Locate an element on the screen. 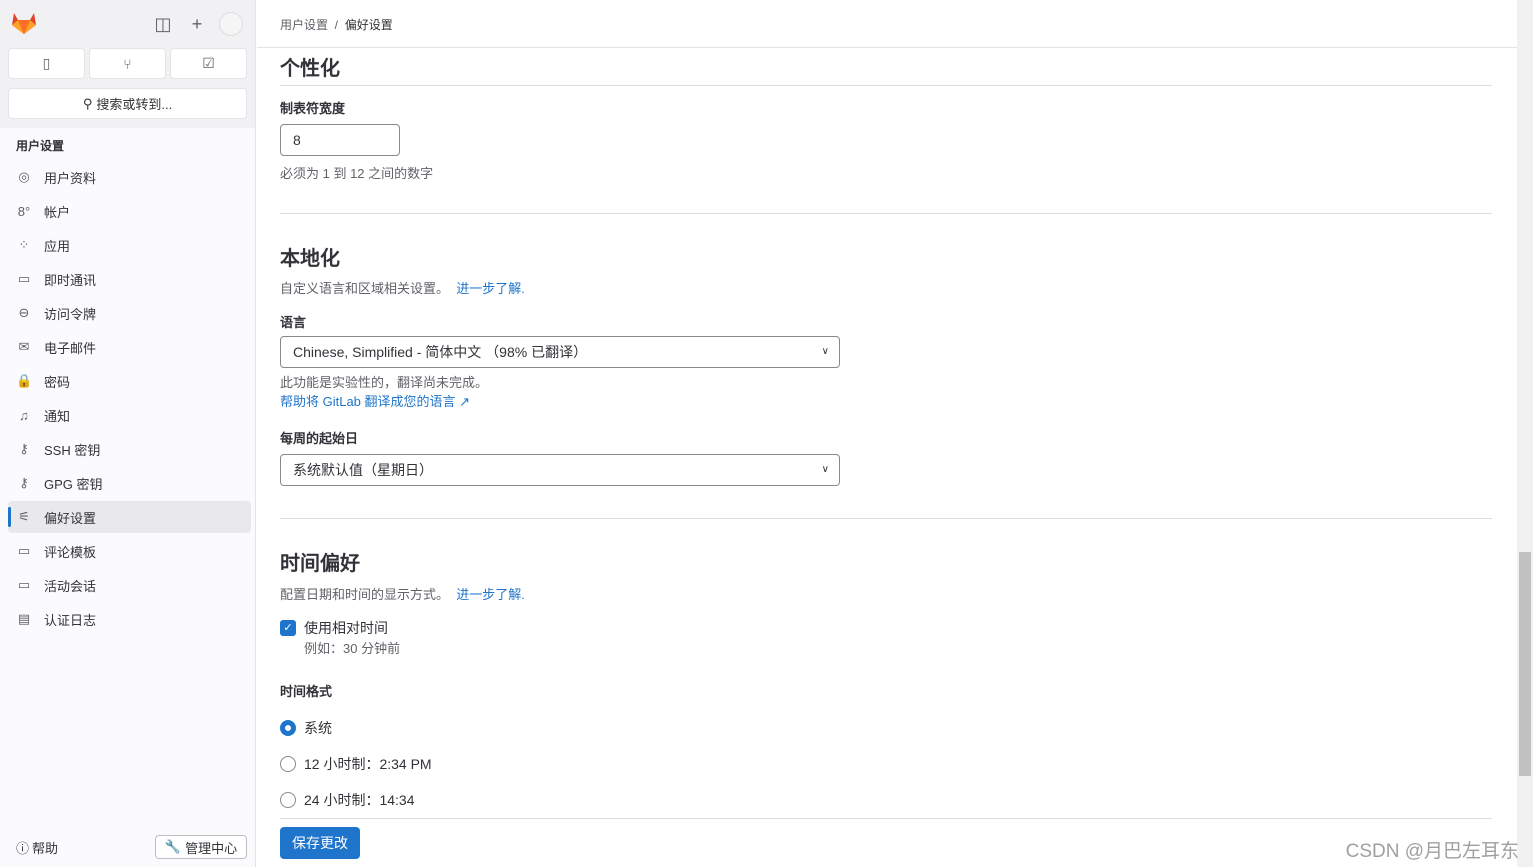 Image resolution: width=1533 pixels, height=867 pixels. sidebar-item-label: 认证日志 is located at coordinates (70, 620).